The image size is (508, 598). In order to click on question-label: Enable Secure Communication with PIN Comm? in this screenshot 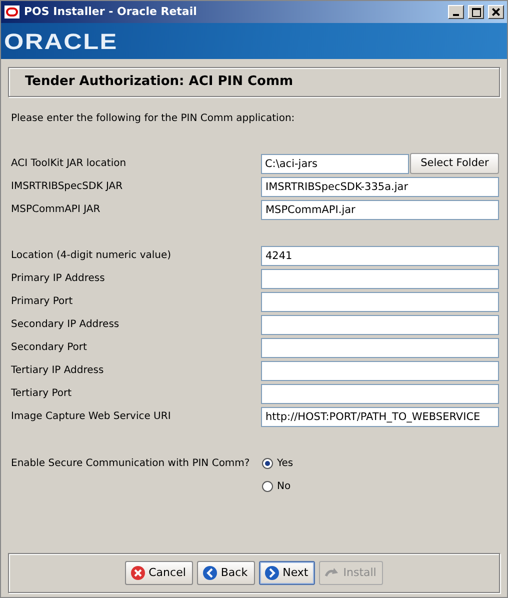, I will do `click(131, 464)`.